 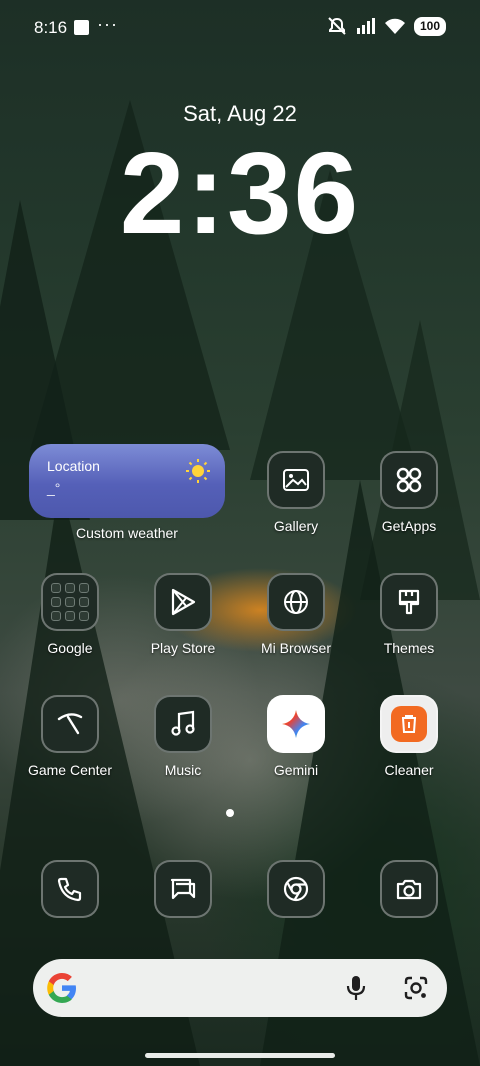 I want to click on weather-location: Location, so click(x=73, y=466).